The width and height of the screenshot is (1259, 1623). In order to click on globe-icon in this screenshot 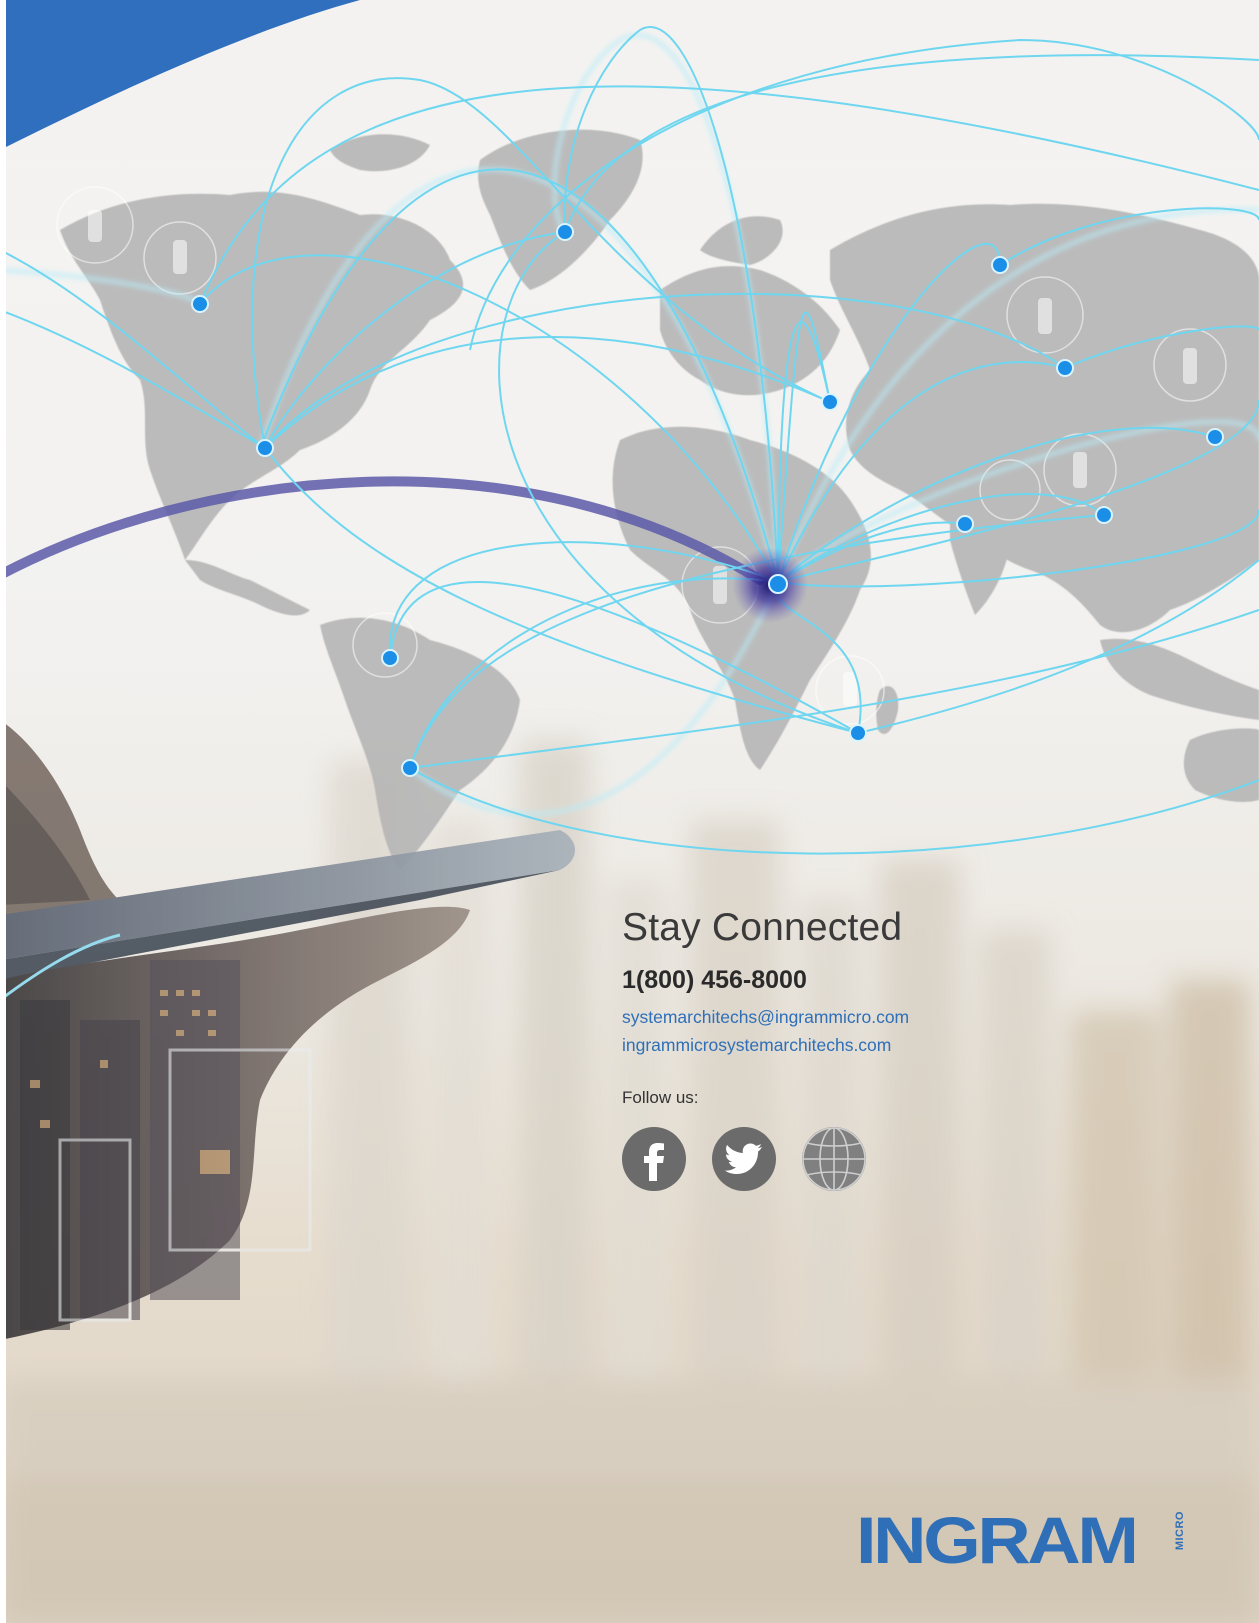, I will do `click(834, 1159)`.